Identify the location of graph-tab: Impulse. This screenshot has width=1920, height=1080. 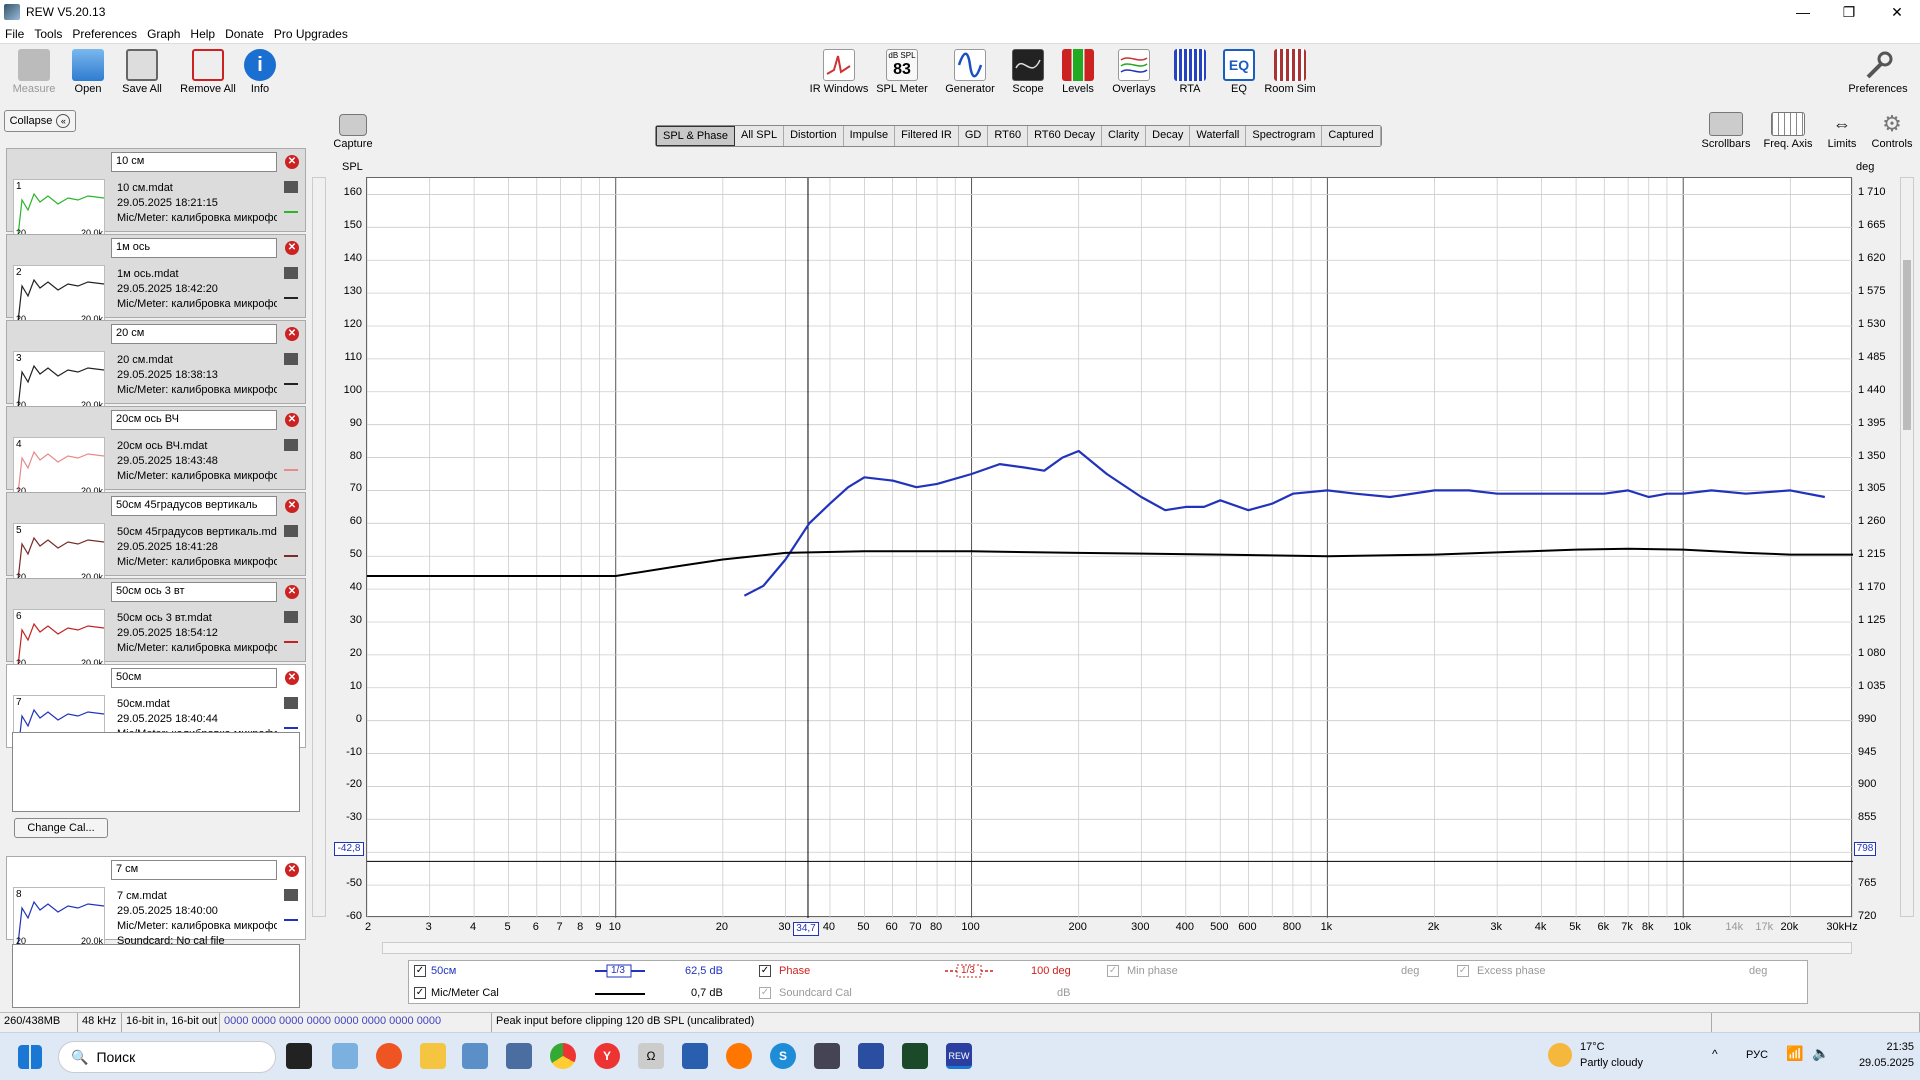
(870, 136).